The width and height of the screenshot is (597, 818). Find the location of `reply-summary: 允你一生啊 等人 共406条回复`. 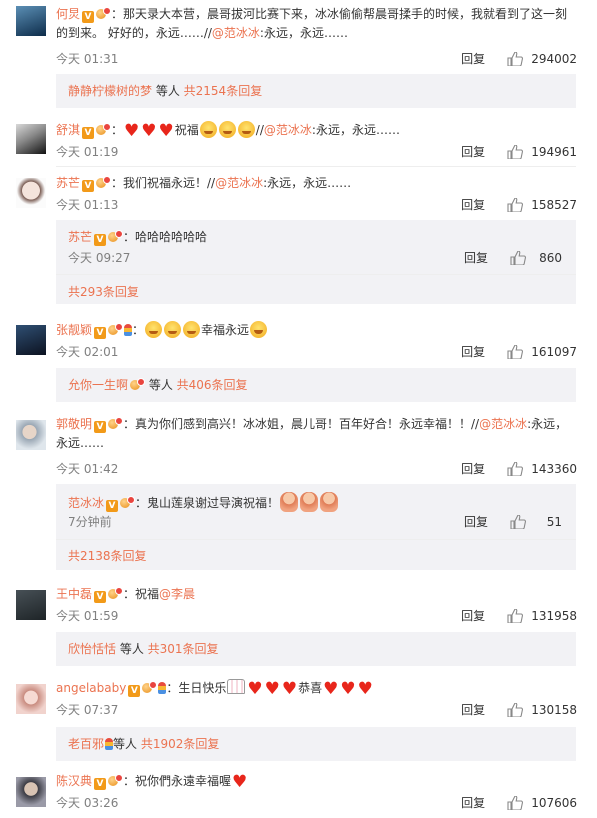

reply-summary: 允你一生啊 等人 共406条回复 is located at coordinates (158, 385).